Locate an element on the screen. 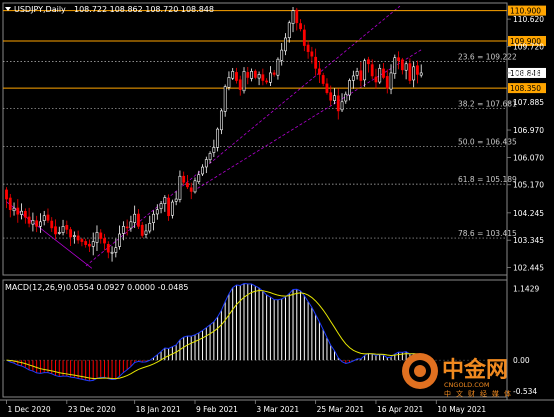 The image size is (554, 417). cngold-watermark: 中金网 CNGOLD.COM 中文财经媒体 is located at coordinates (459, 375).